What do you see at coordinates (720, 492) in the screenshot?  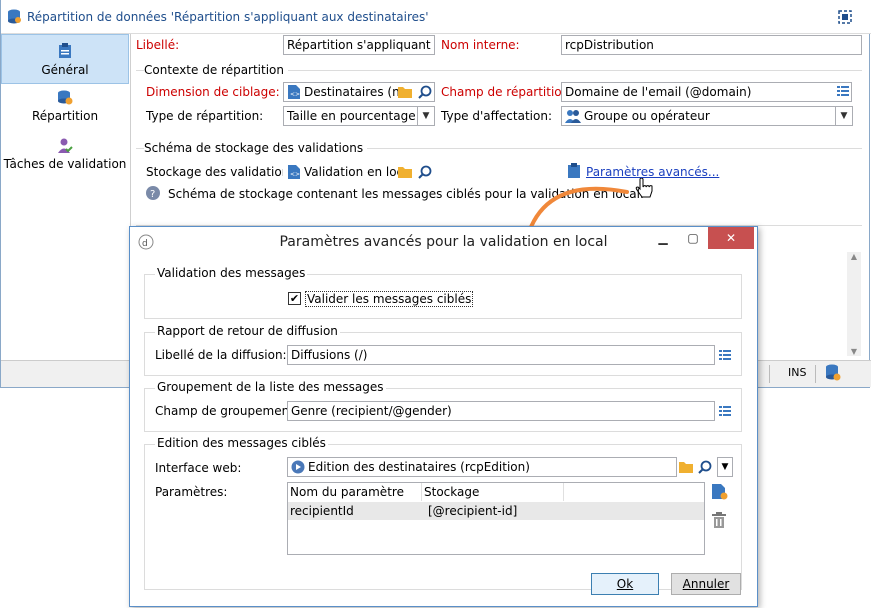 I see `add-param-icon` at bounding box center [720, 492].